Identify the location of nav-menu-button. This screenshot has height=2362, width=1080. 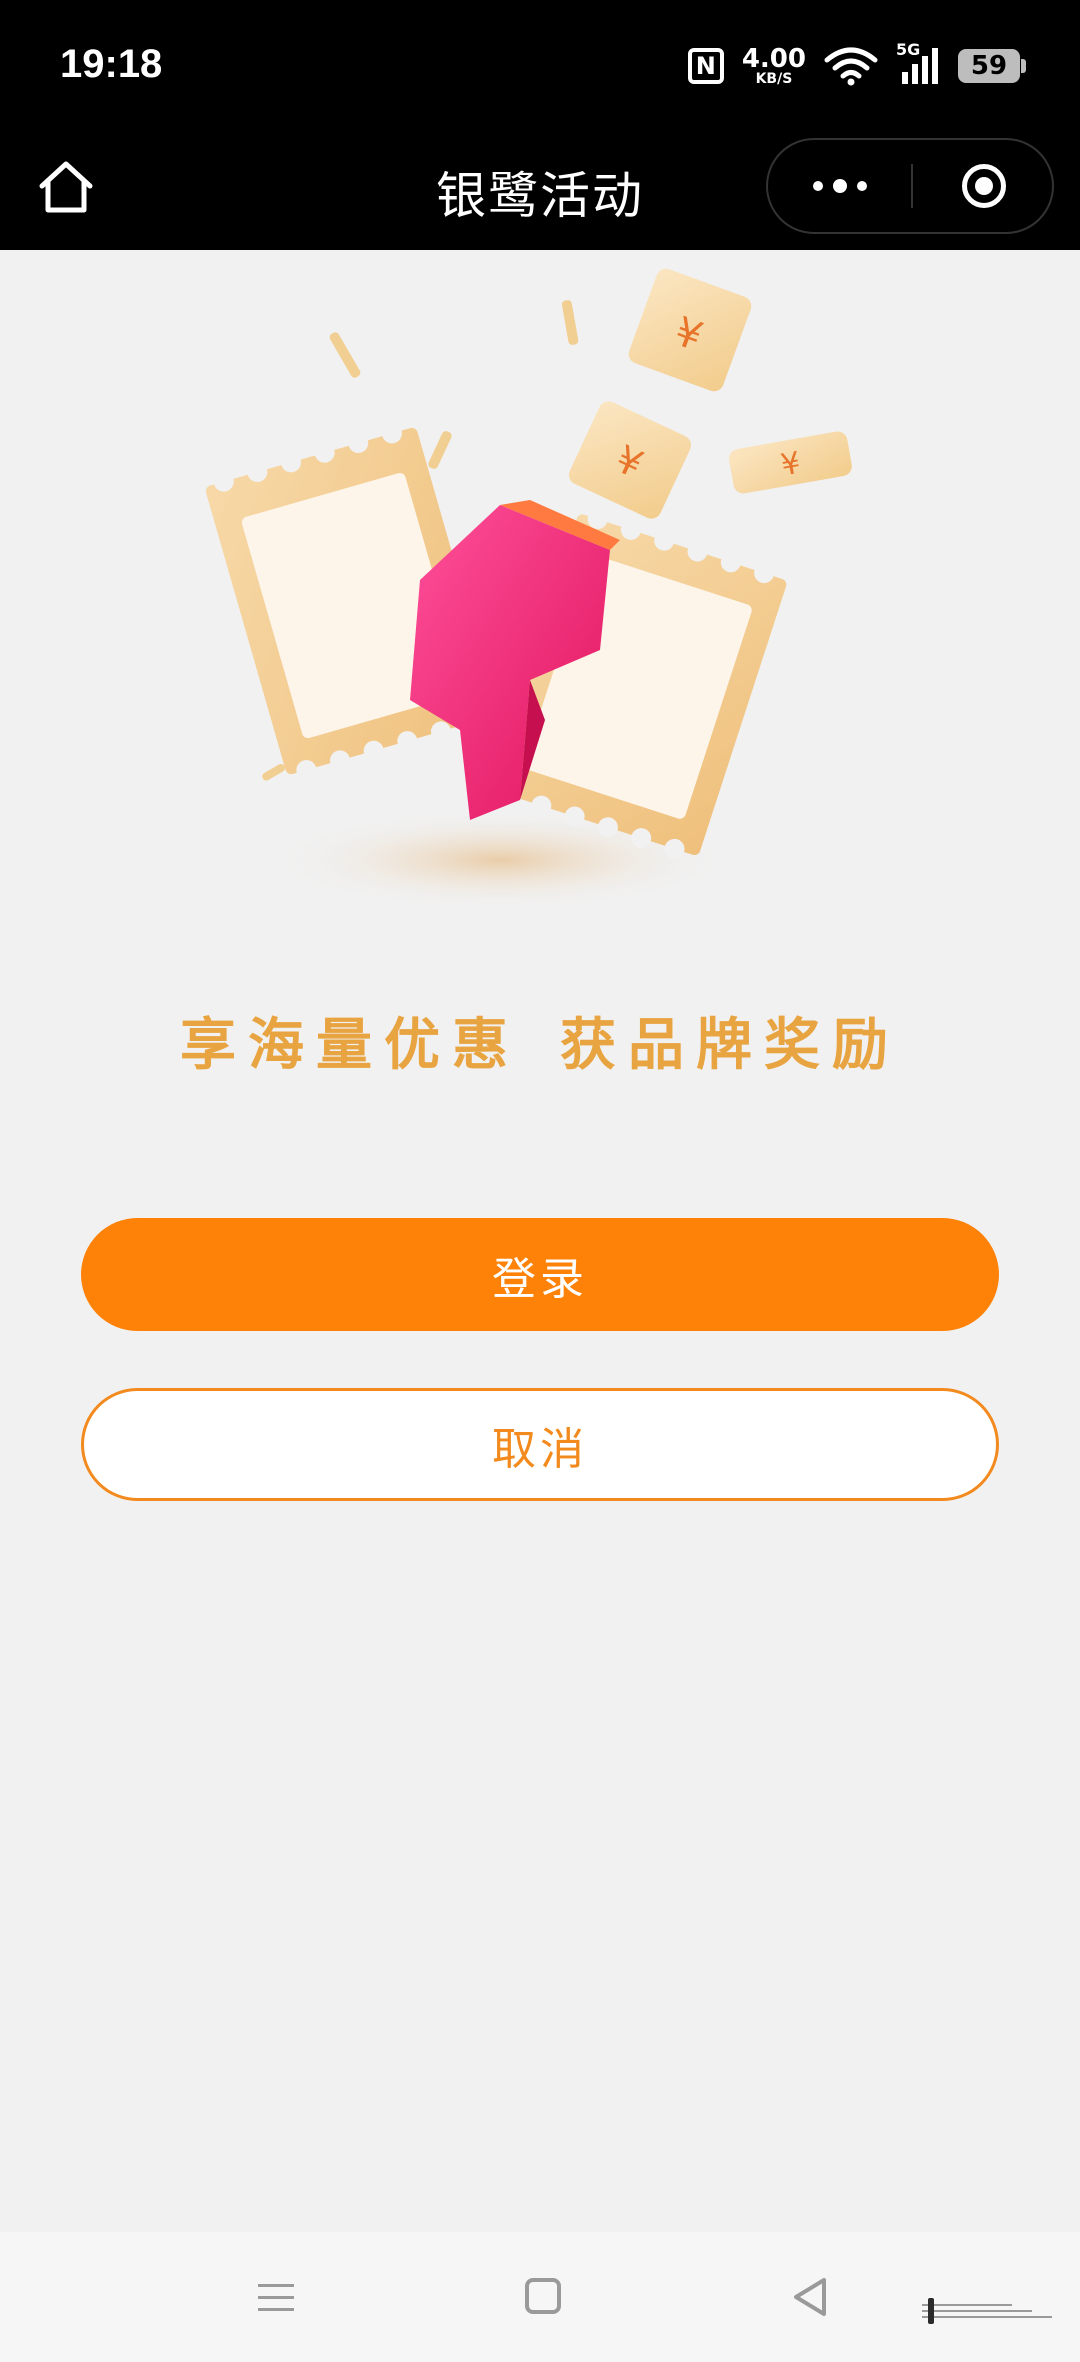
(276, 2298).